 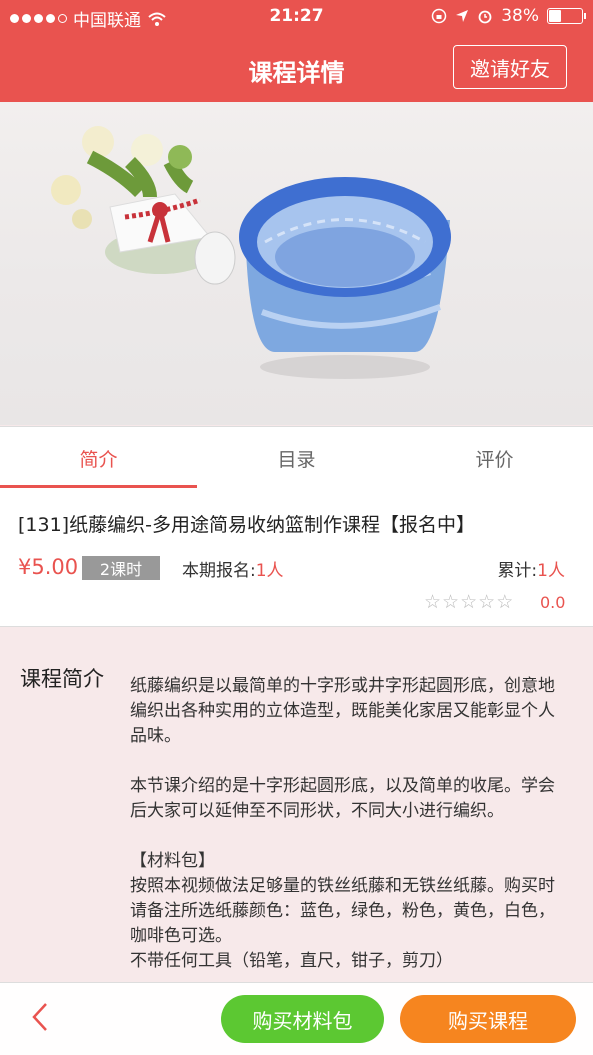 What do you see at coordinates (48, 567) in the screenshot?
I see `course-price: ¥5.00` at bounding box center [48, 567].